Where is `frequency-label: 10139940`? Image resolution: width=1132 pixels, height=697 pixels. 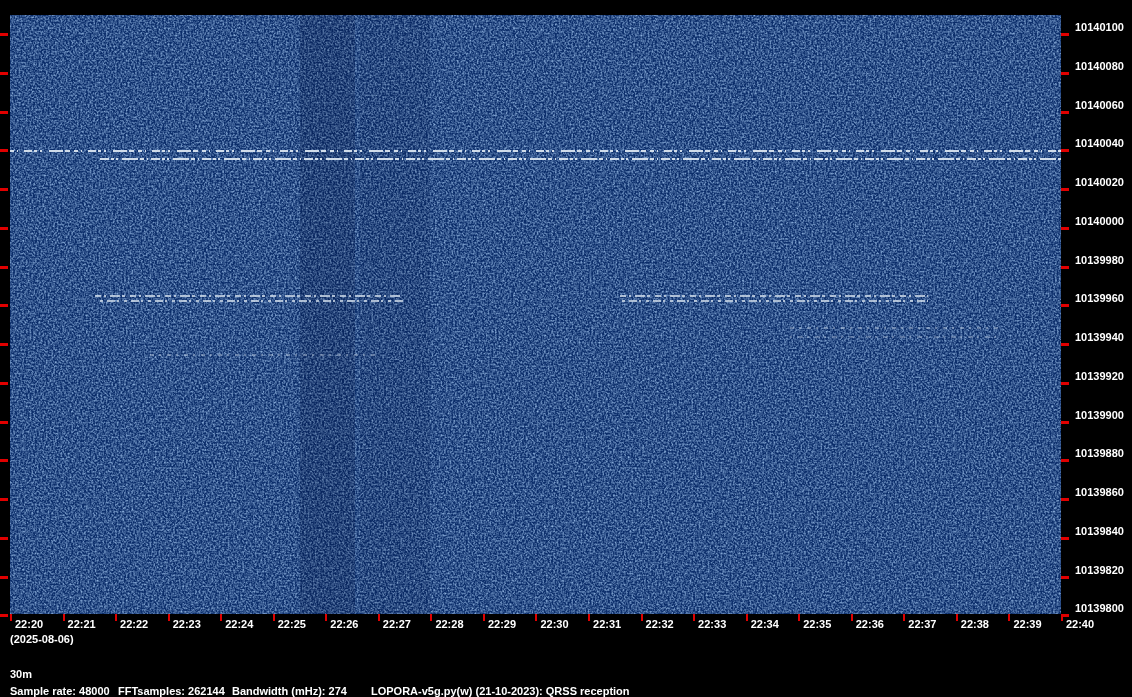
frequency-label: 10139940 is located at coordinates (1099, 337).